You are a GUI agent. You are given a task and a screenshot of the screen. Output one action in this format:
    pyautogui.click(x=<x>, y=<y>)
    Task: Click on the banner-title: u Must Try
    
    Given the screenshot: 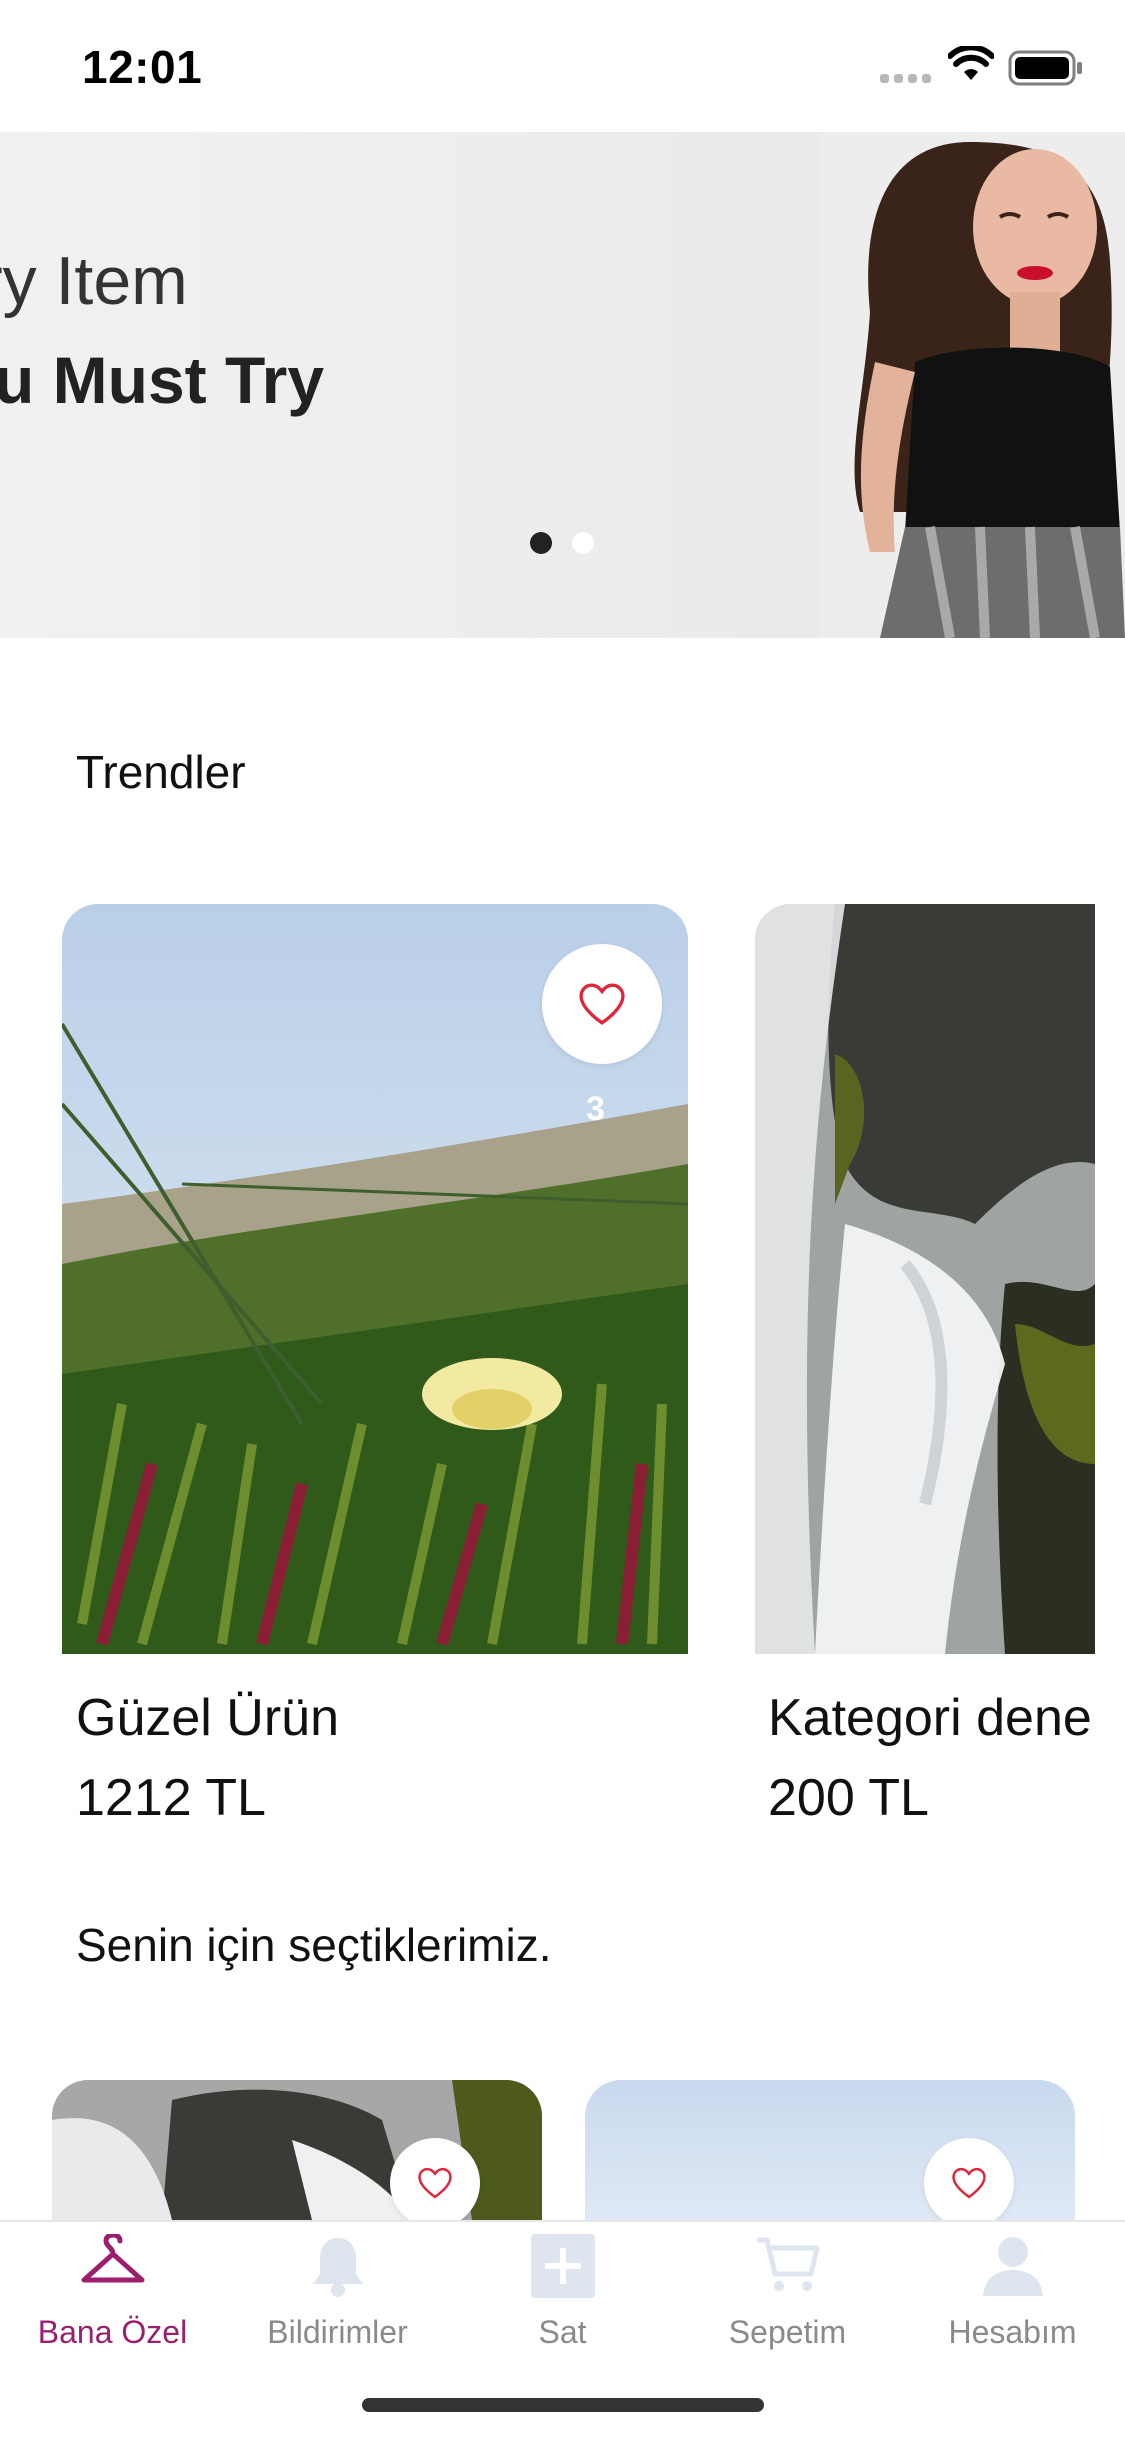 What is the action you would take?
    pyautogui.click(x=162, y=380)
    